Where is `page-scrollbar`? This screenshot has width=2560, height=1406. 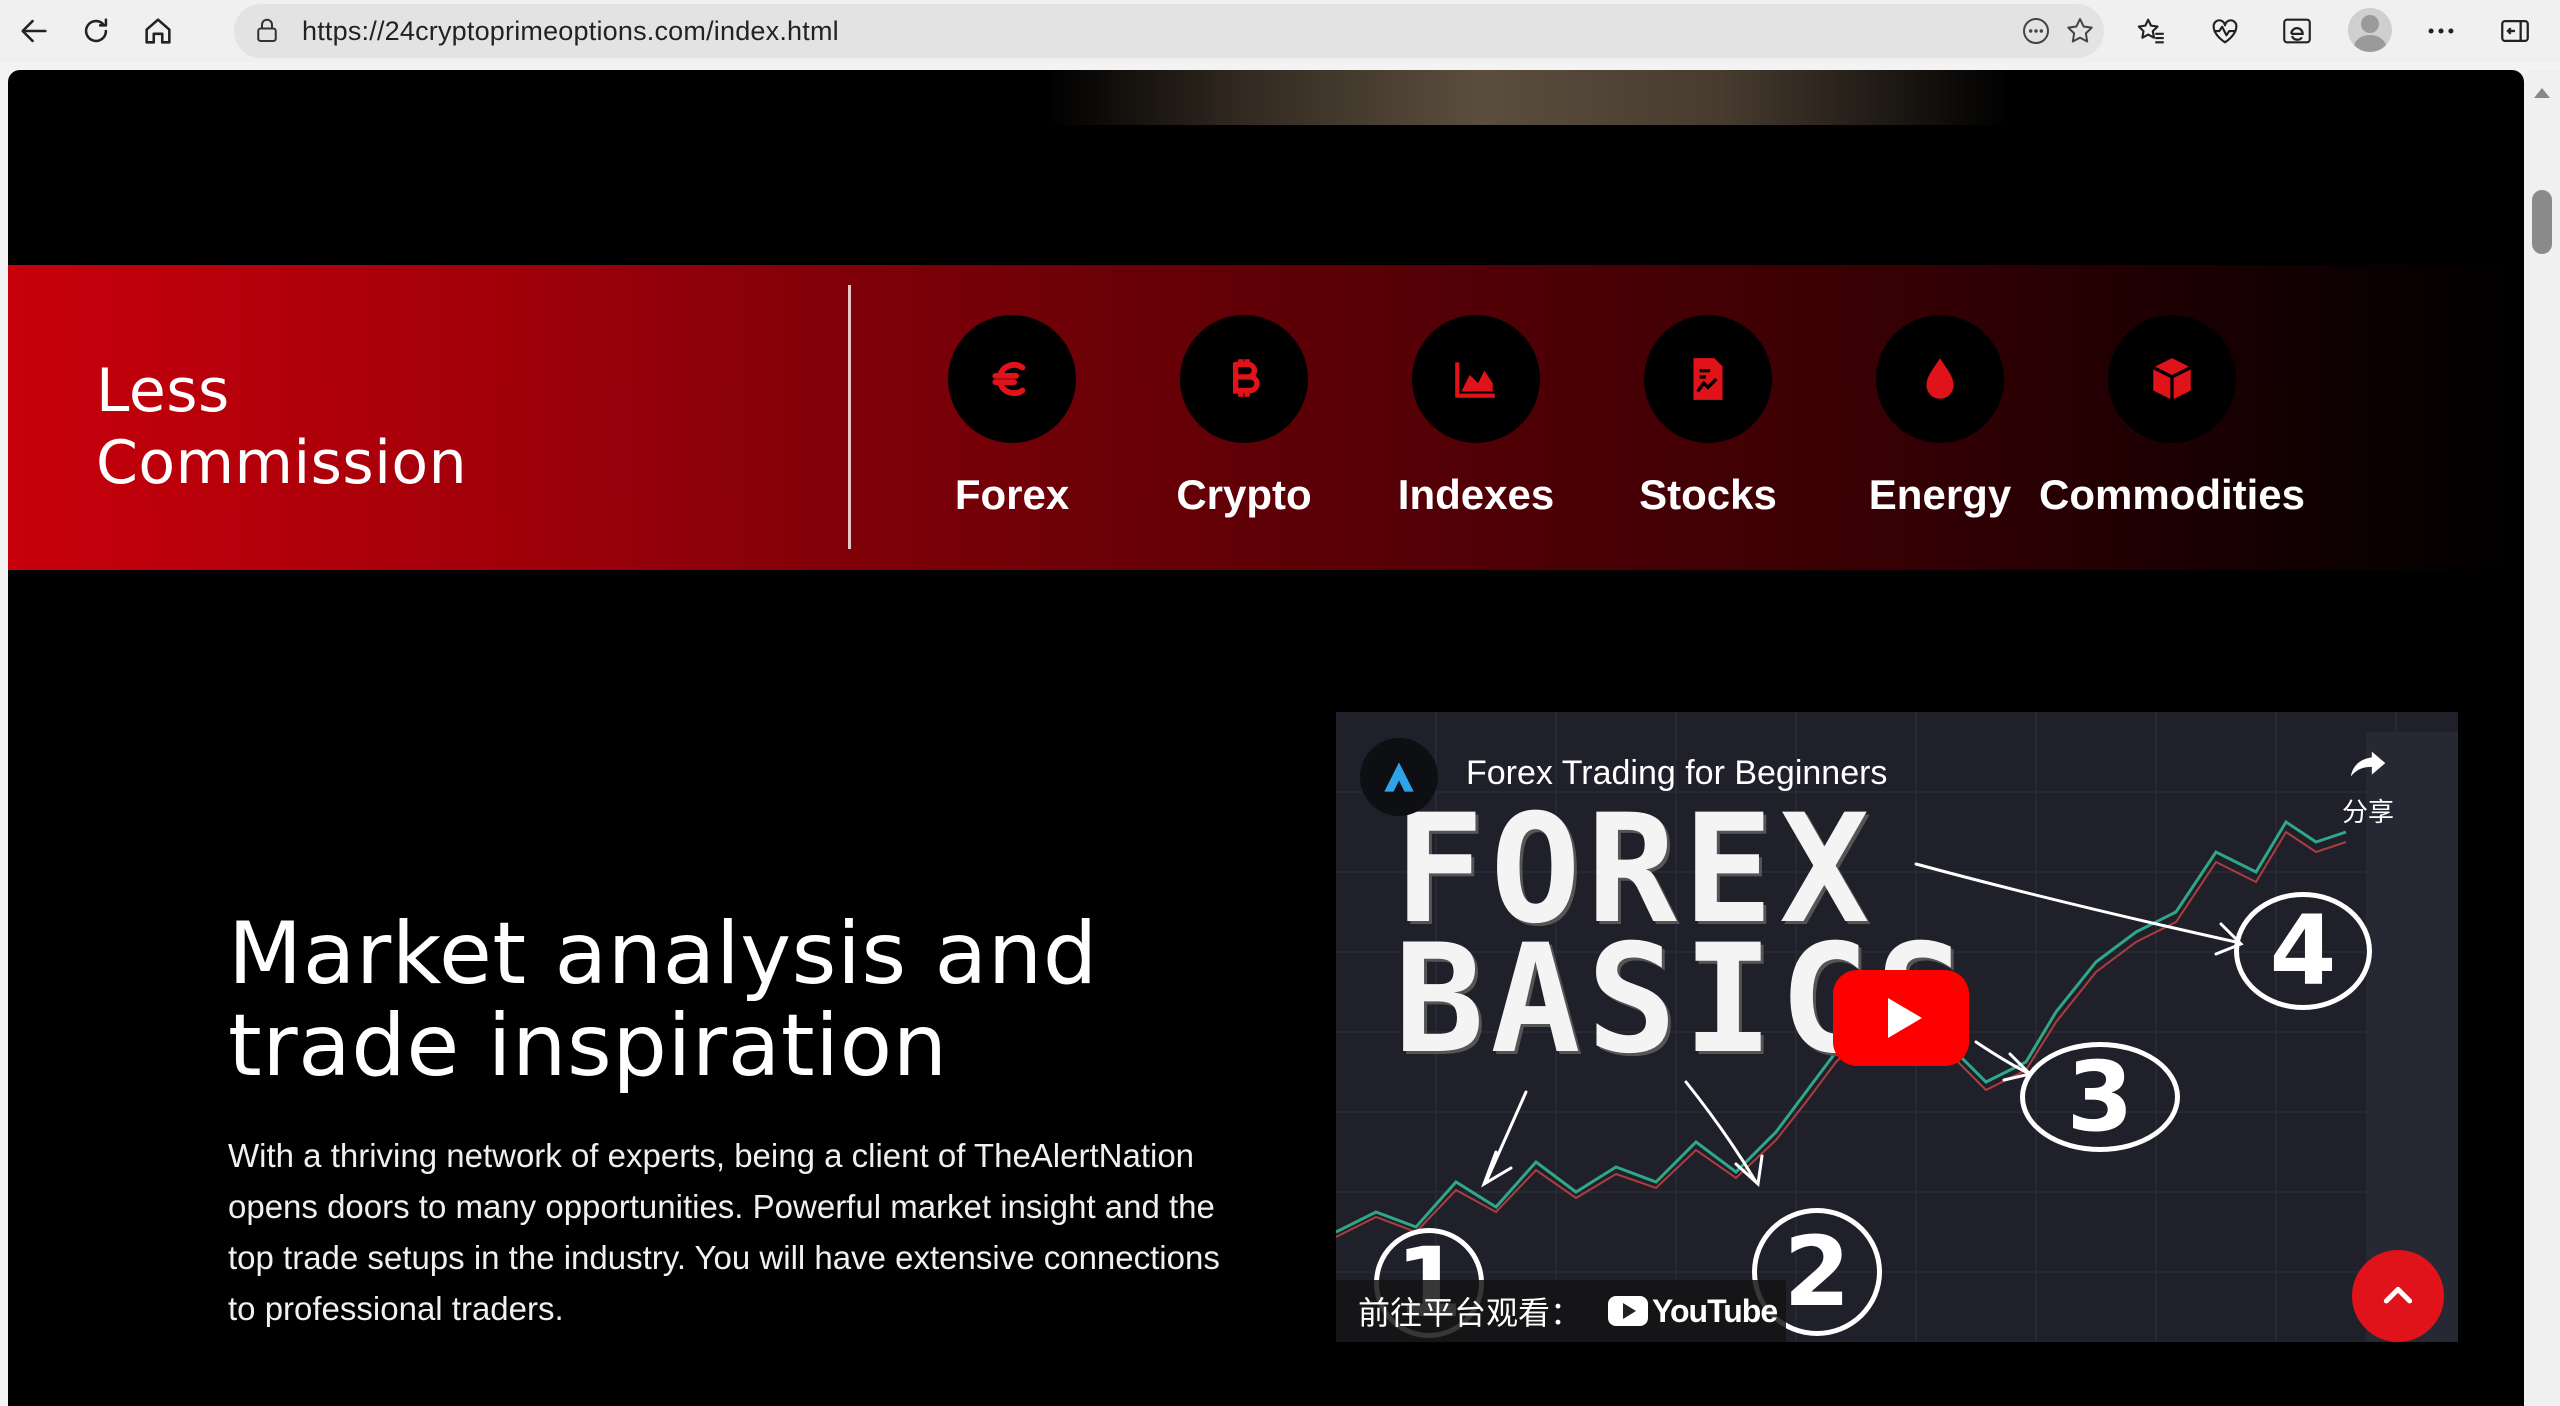
page-scrollbar is located at coordinates (2542, 738).